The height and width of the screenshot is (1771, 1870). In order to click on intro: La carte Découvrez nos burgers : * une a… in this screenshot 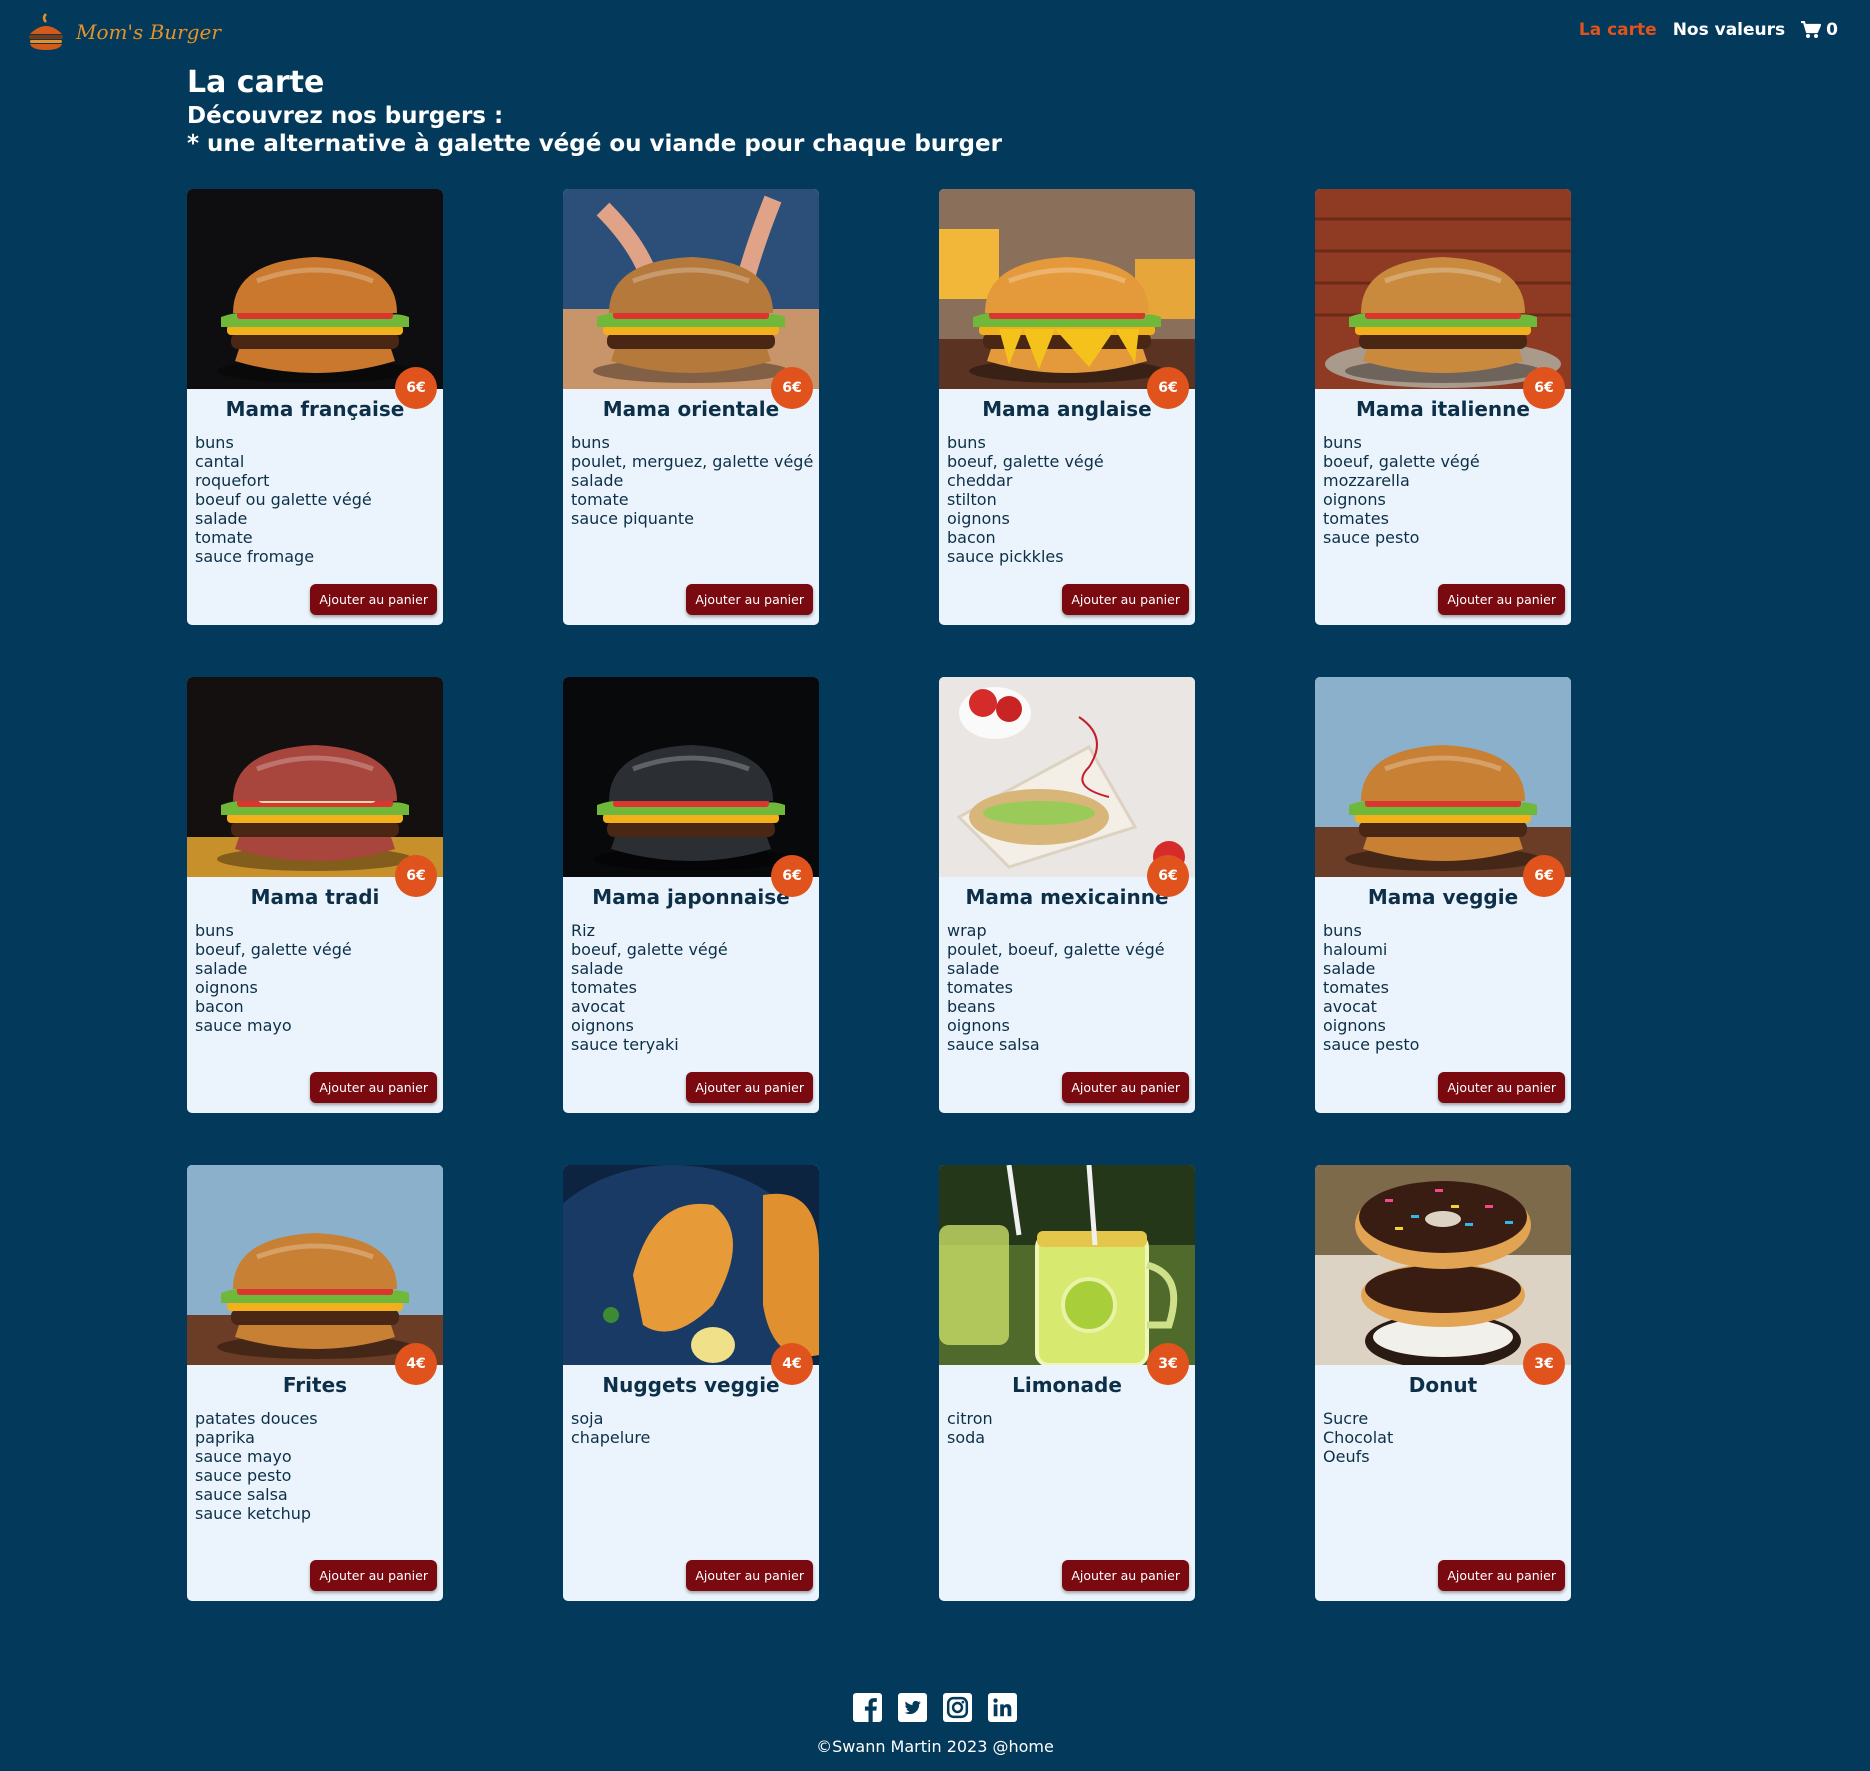, I will do `click(594, 111)`.